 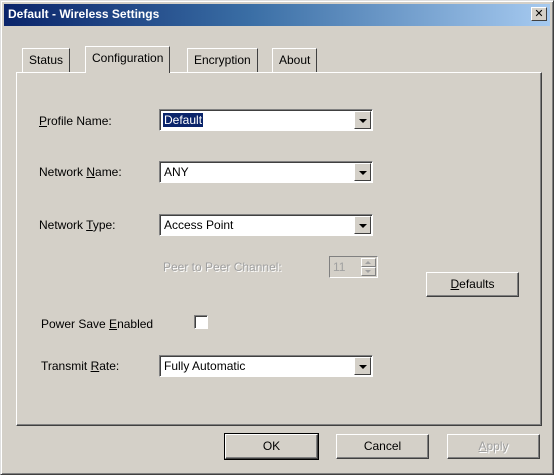 I want to click on power-save-label: Power Save Enabled, so click(x=97, y=324).